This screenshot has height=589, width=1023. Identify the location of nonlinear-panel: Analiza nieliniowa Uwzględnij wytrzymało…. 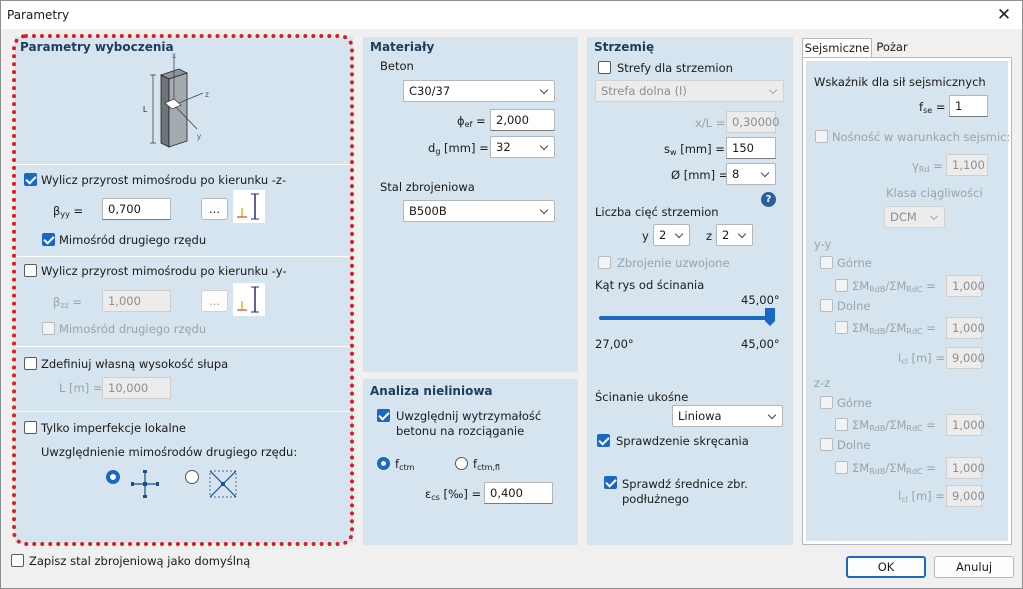
(470, 462).